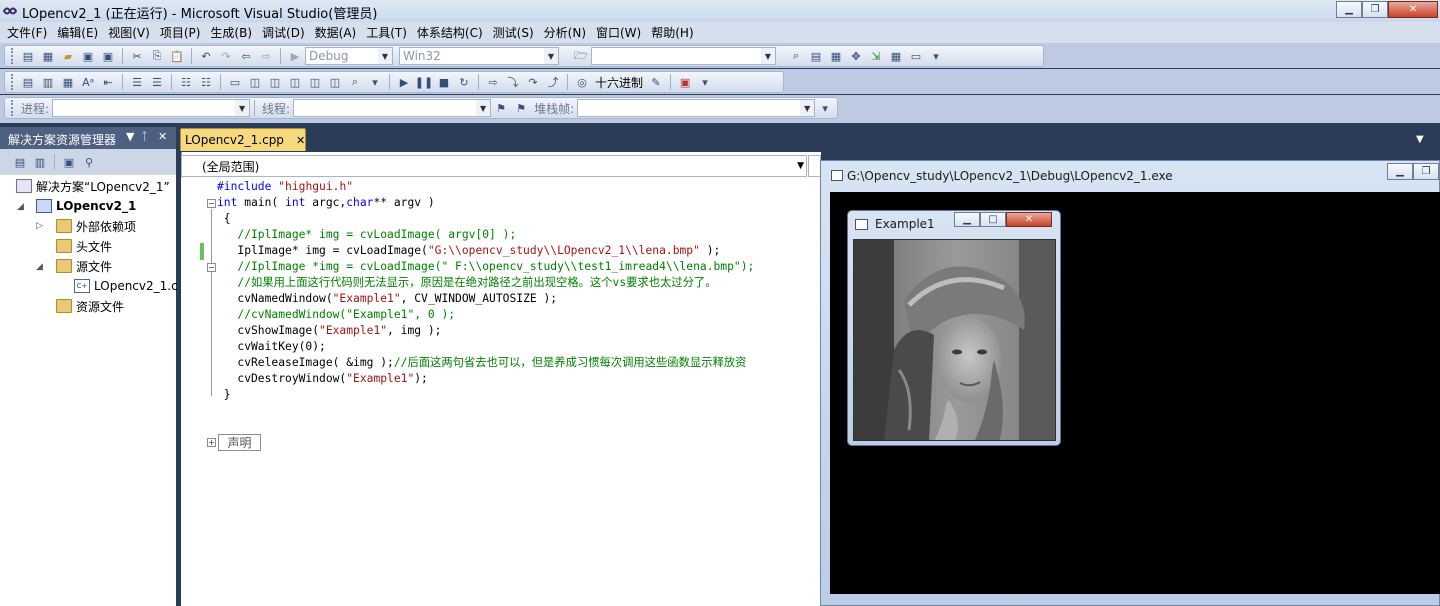  What do you see at coordinates (40, 162) in the screenshot?
I see `show-all-files-icon: ▥` at bounding box center [40, 162].